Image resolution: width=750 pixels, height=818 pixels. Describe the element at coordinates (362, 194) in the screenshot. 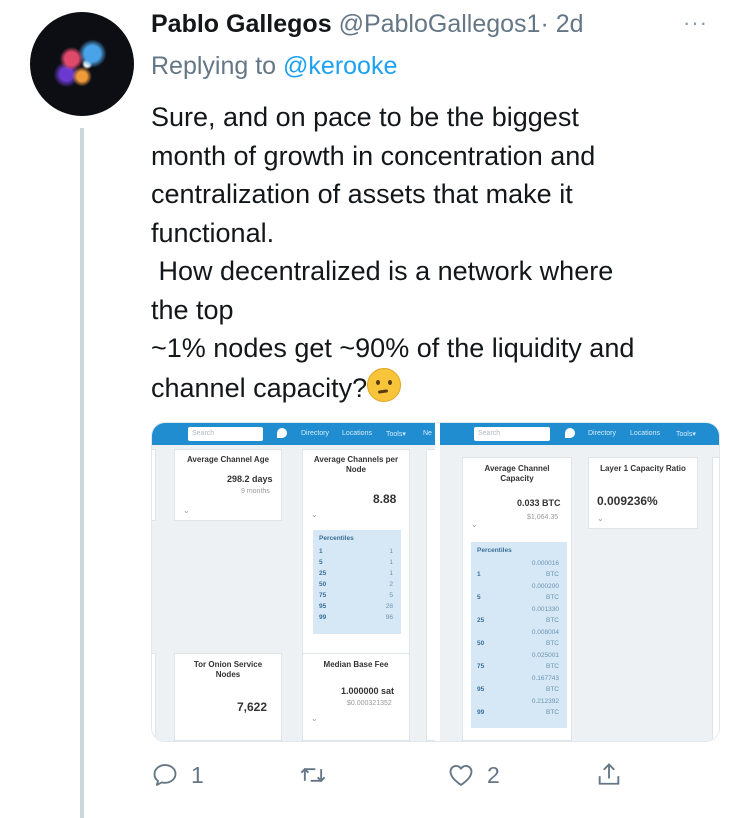

I see `tweet-line: centralization of assets that make it` at that location.